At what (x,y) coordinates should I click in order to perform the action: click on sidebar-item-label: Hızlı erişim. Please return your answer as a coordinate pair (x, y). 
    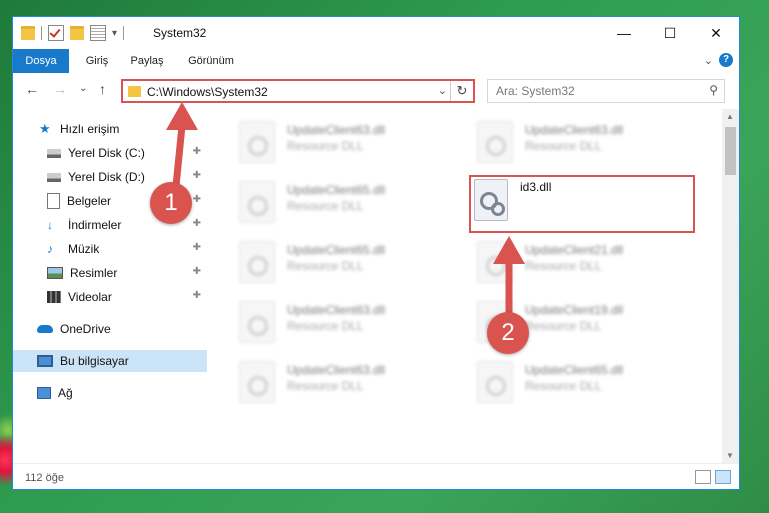
    Looking at the image, I should click on (90, 129).